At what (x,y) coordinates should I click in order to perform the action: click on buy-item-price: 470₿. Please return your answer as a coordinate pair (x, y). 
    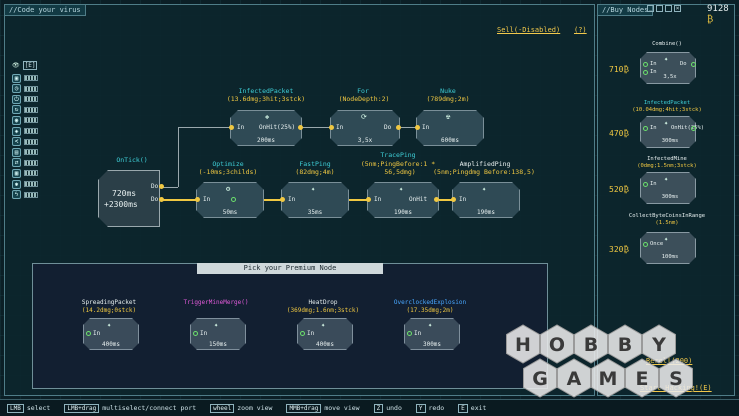
    Looking at the image, I should click on (619, 133).